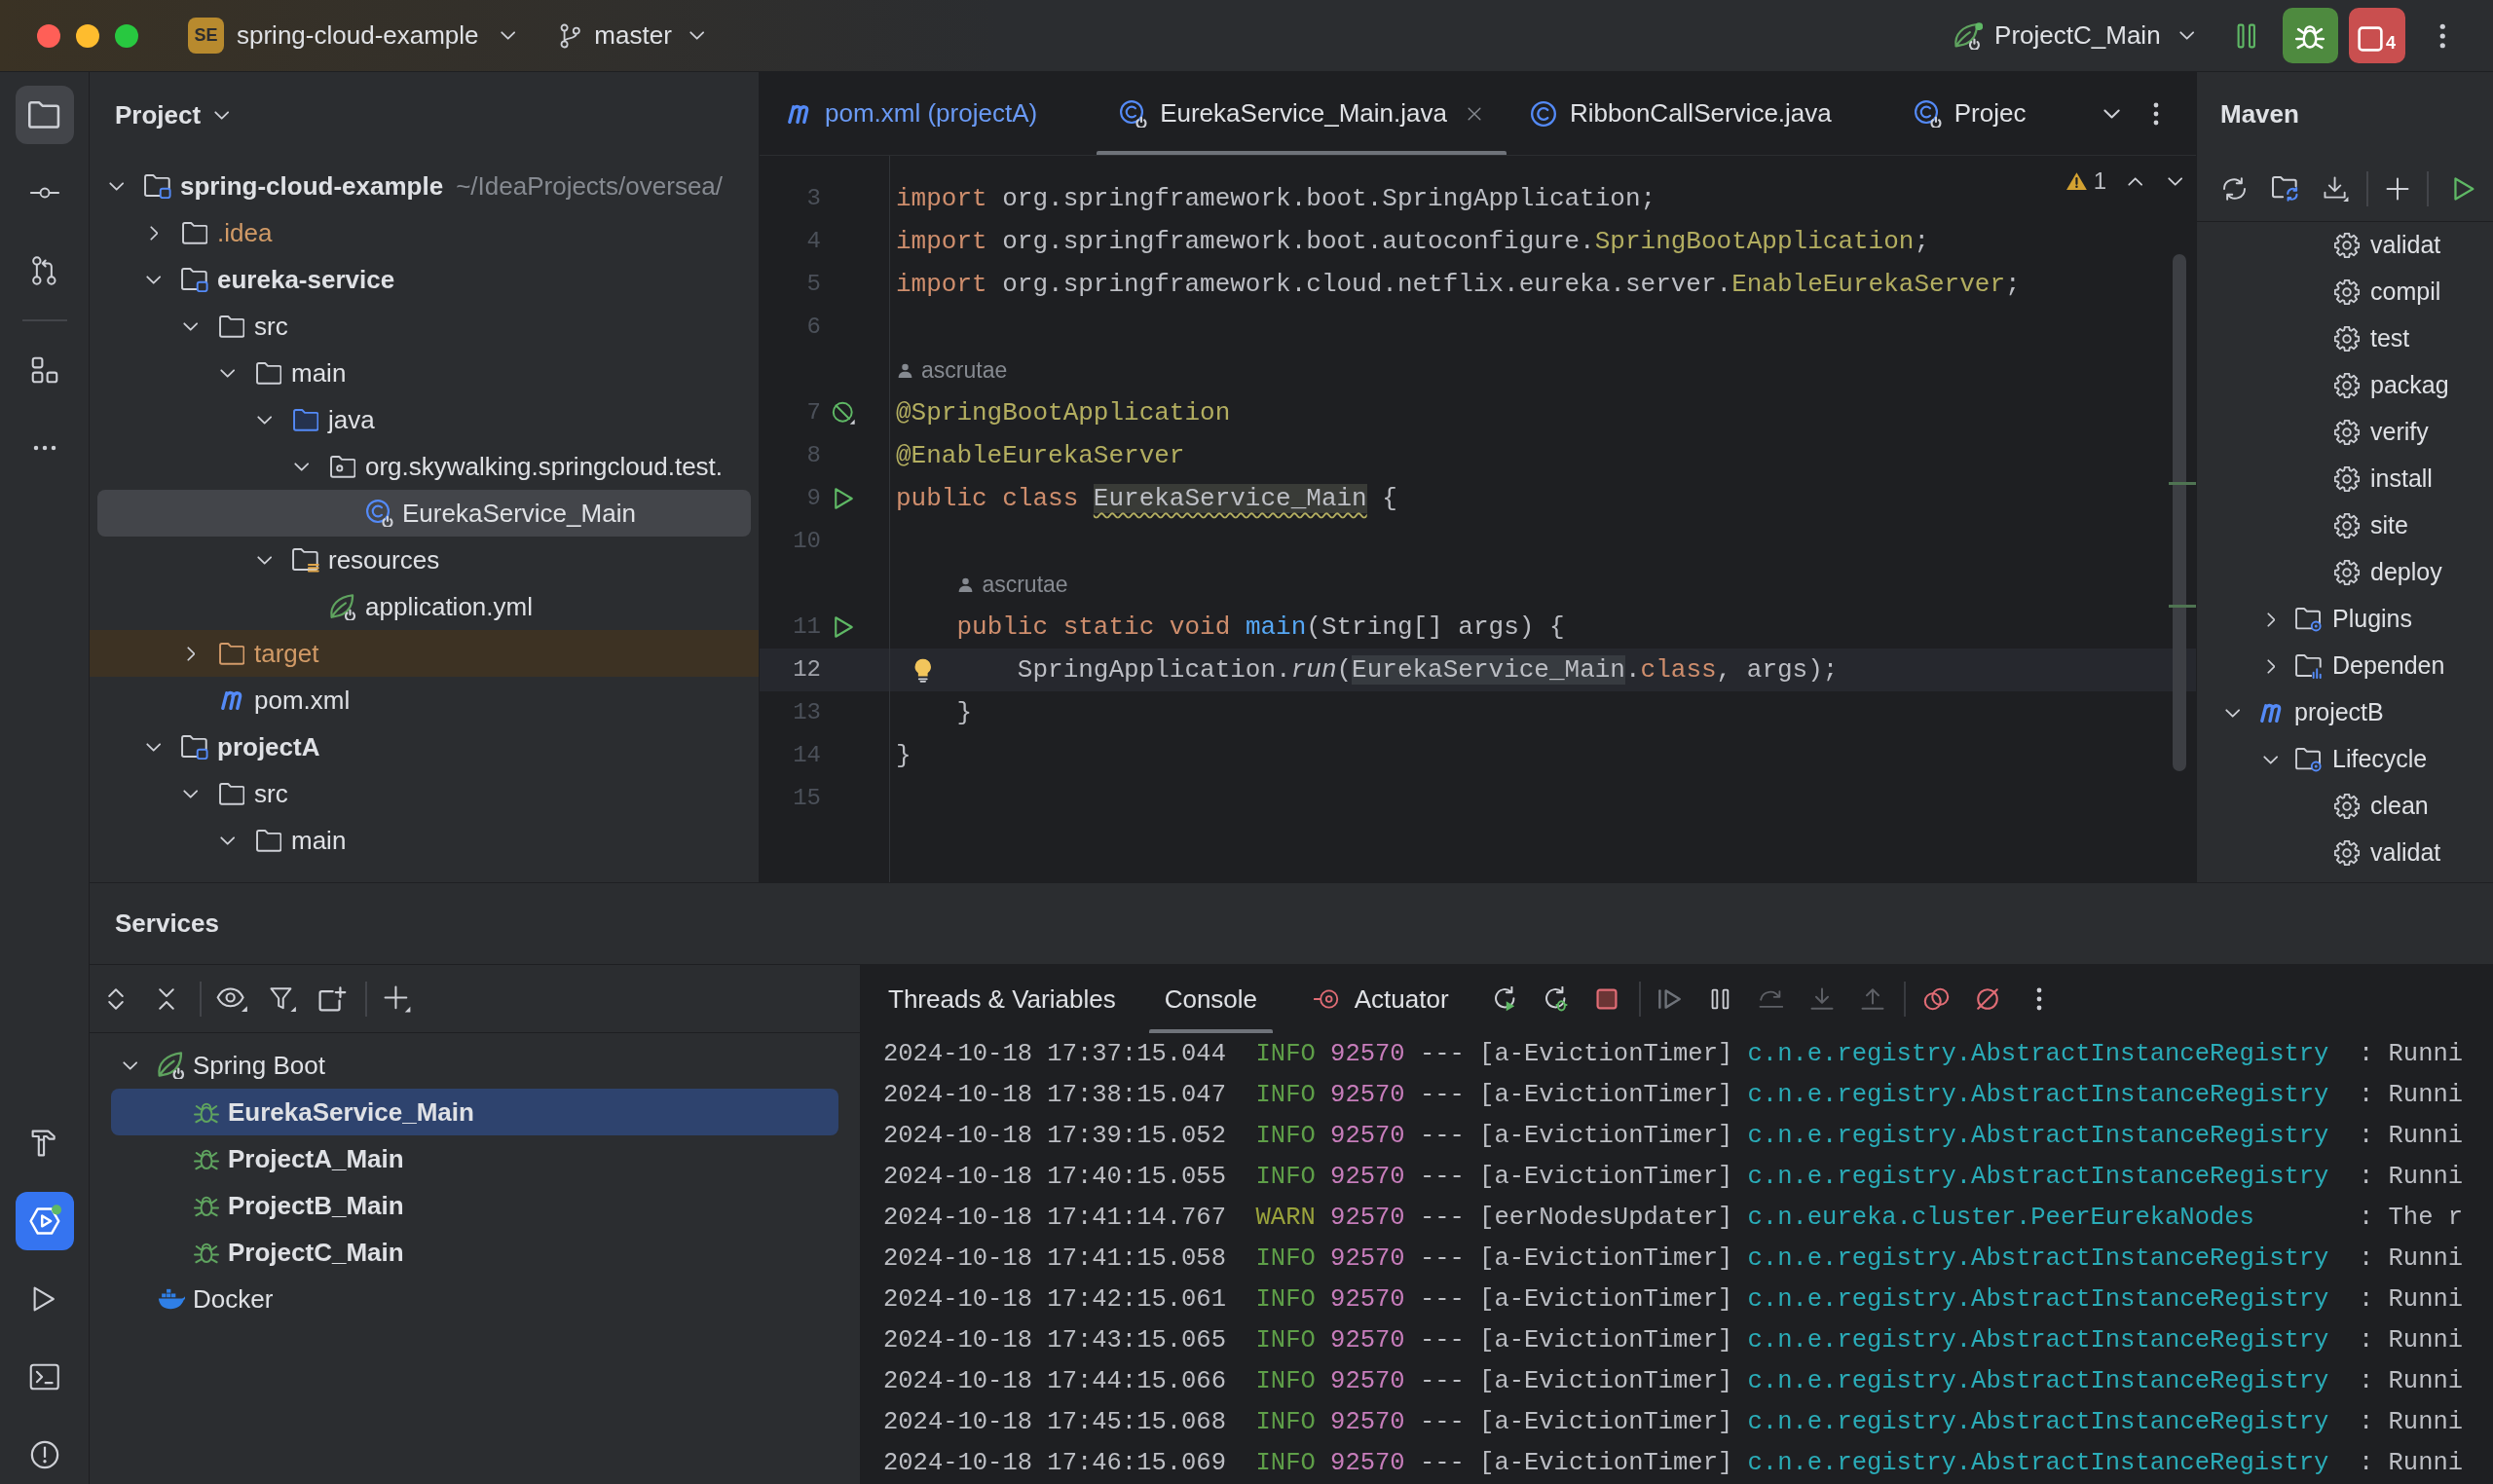 This screenshot has width=2493, height=1484. I want to click on tree-item: resources, so click(424, 560).